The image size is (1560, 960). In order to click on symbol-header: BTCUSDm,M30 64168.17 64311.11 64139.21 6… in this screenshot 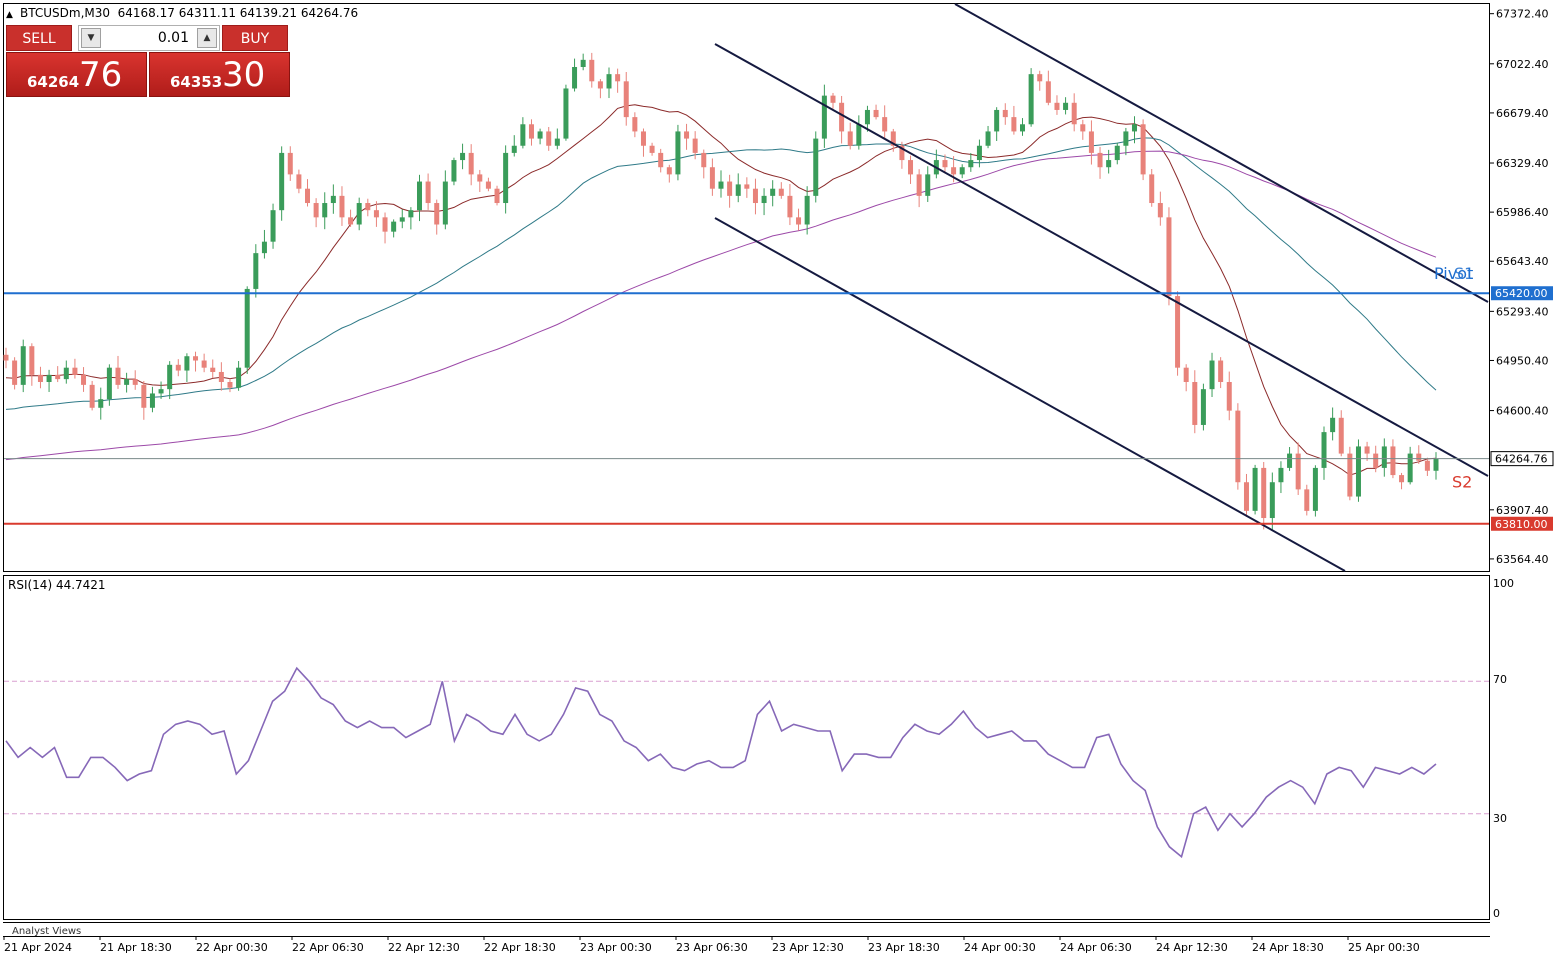, I will do `click(189, 13)`.